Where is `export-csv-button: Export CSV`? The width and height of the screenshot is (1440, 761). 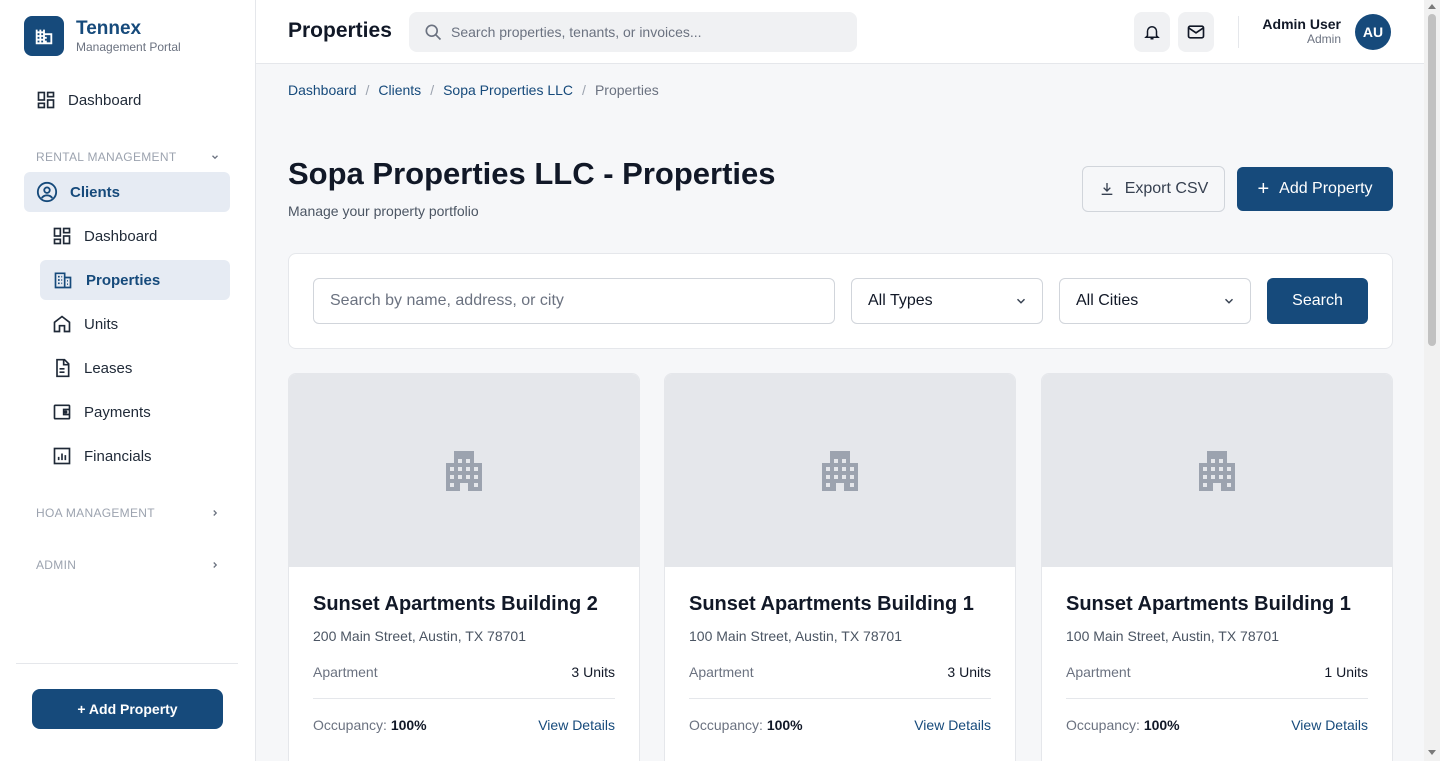
export-csv-button: Export CSV is located at coordinates (1153, 189).